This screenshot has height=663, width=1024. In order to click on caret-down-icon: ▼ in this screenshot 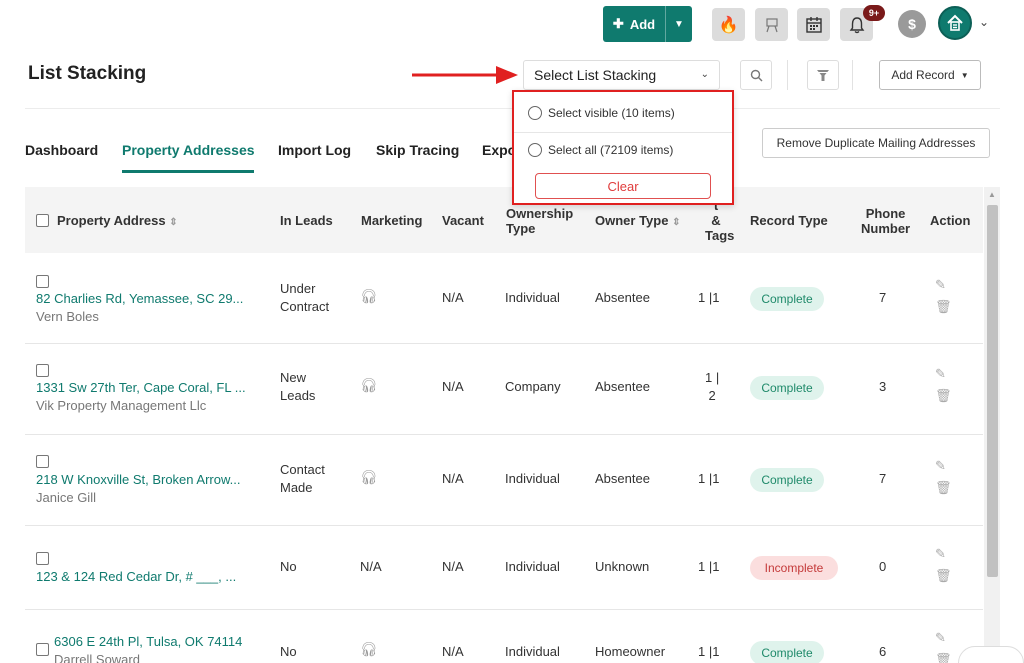, I will do `click(964, 75)`.